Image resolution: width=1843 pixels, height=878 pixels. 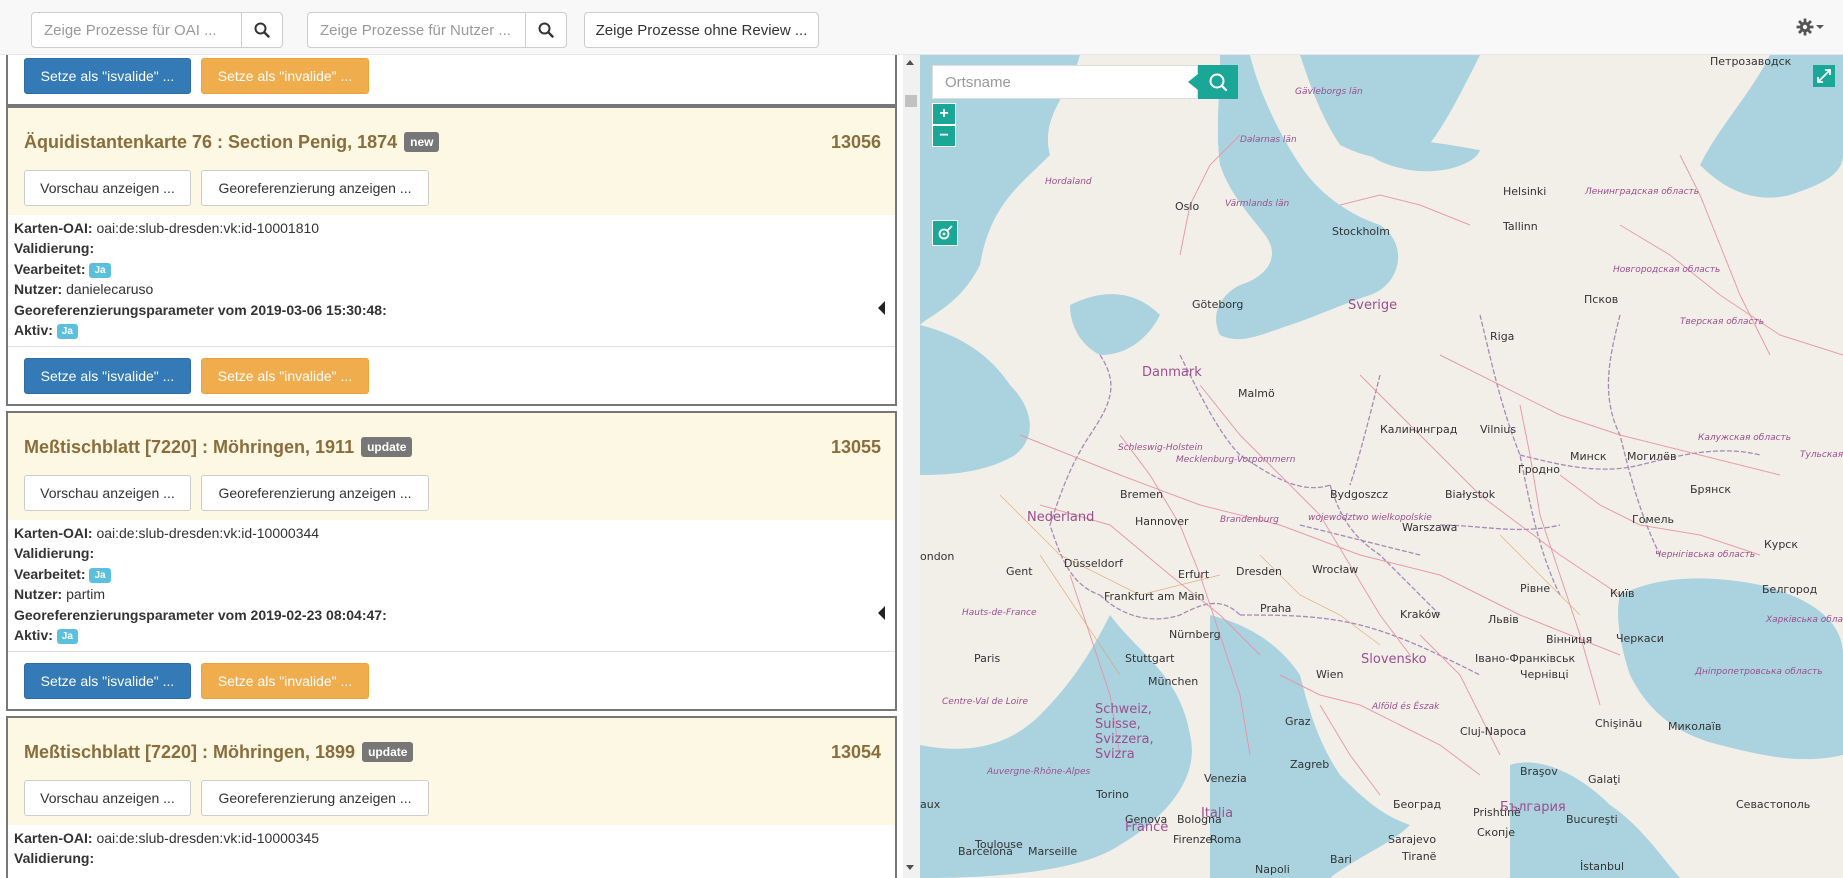 I want to click on scroll-down-arrow-icon, so click(x=910, y=867).